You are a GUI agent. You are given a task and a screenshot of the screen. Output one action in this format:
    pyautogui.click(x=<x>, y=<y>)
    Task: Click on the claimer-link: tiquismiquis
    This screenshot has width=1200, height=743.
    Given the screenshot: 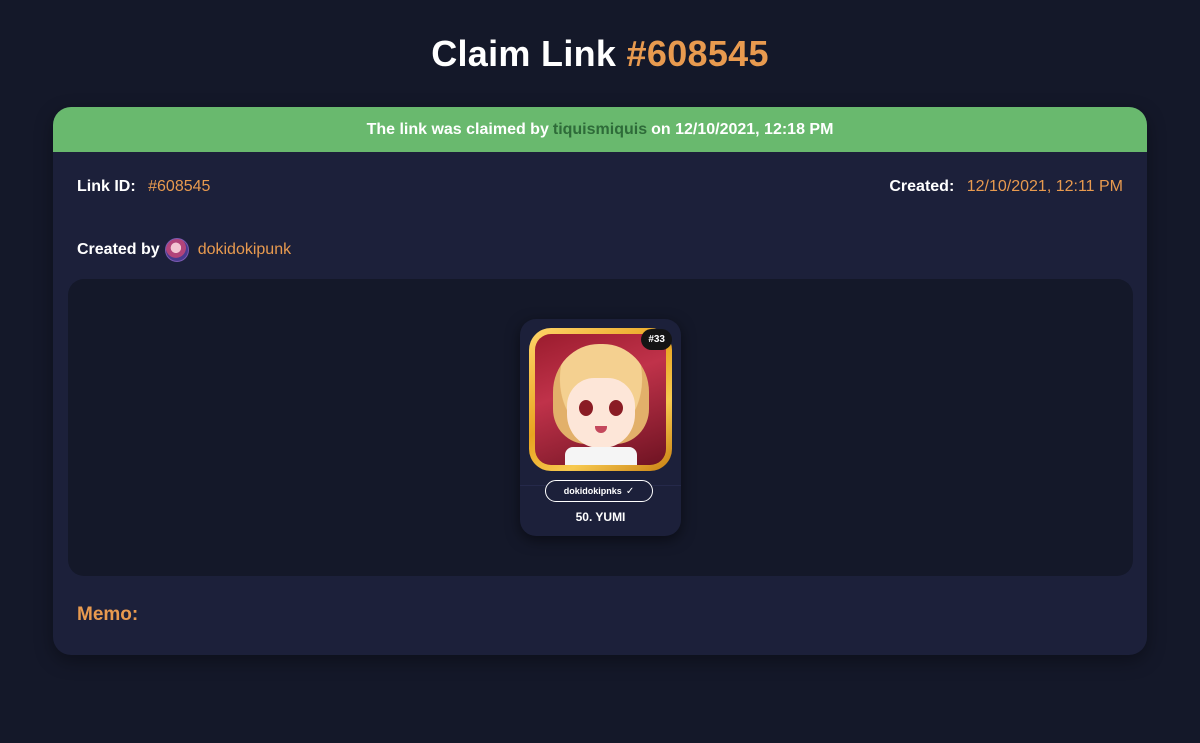 What is the action you would take?
    pyautogui.click(x=600, y=130)
    